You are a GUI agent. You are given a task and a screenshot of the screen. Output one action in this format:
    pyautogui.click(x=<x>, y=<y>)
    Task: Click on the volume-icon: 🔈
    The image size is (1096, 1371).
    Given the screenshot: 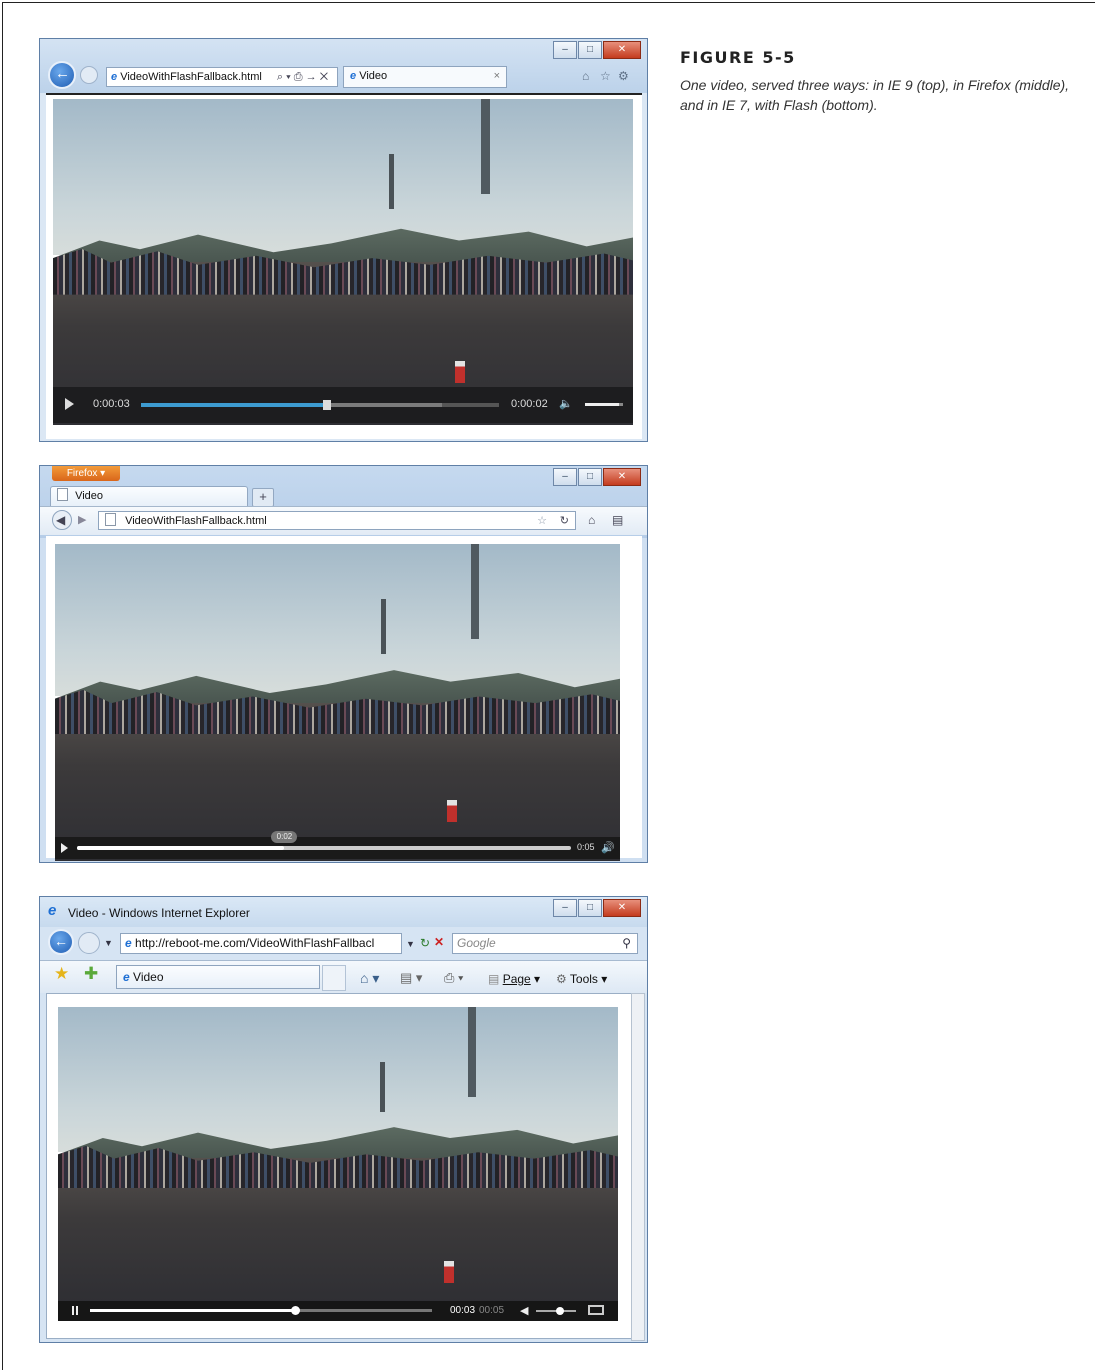 What is the action you would take?
    pyautogui.click(x=566, y=404)
    